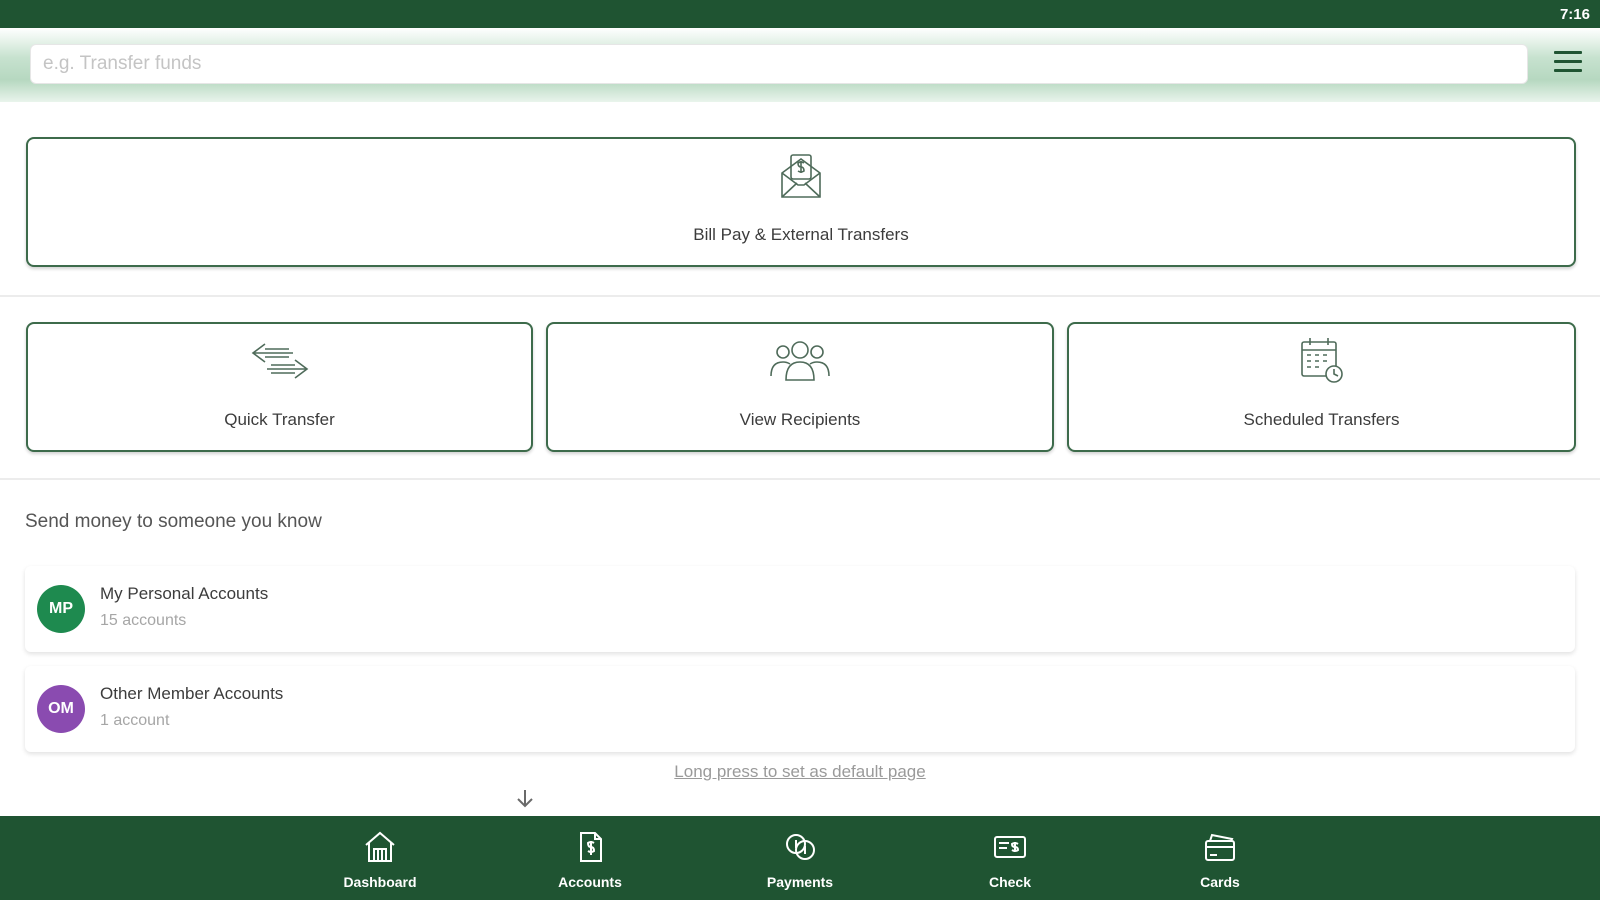 The height and width of the screenshot is (900, 1600). I want to click on account-name: My Personal Accounts, so click(184, 593).